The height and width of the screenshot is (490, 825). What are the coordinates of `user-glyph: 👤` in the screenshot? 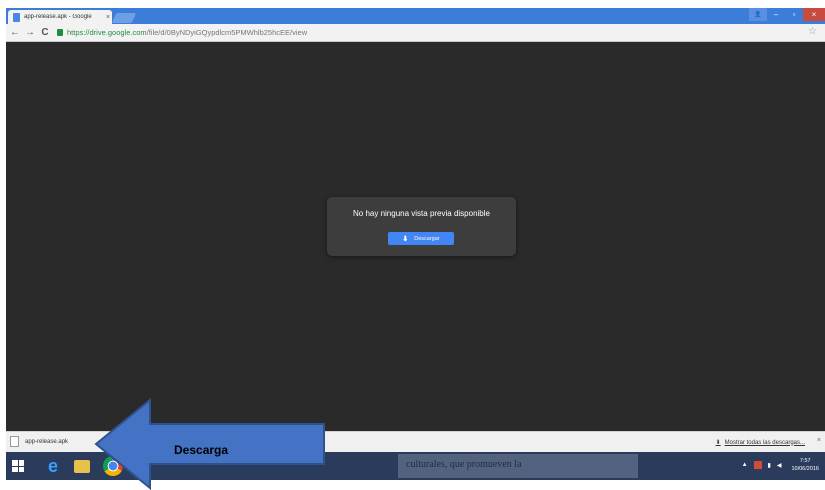 It's located at (758, 15).